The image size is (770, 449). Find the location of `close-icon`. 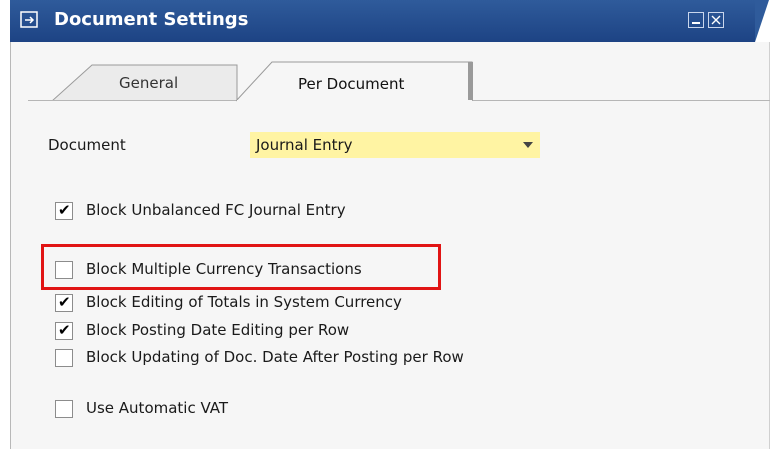

close-icon is located at coordinates (716, 20).